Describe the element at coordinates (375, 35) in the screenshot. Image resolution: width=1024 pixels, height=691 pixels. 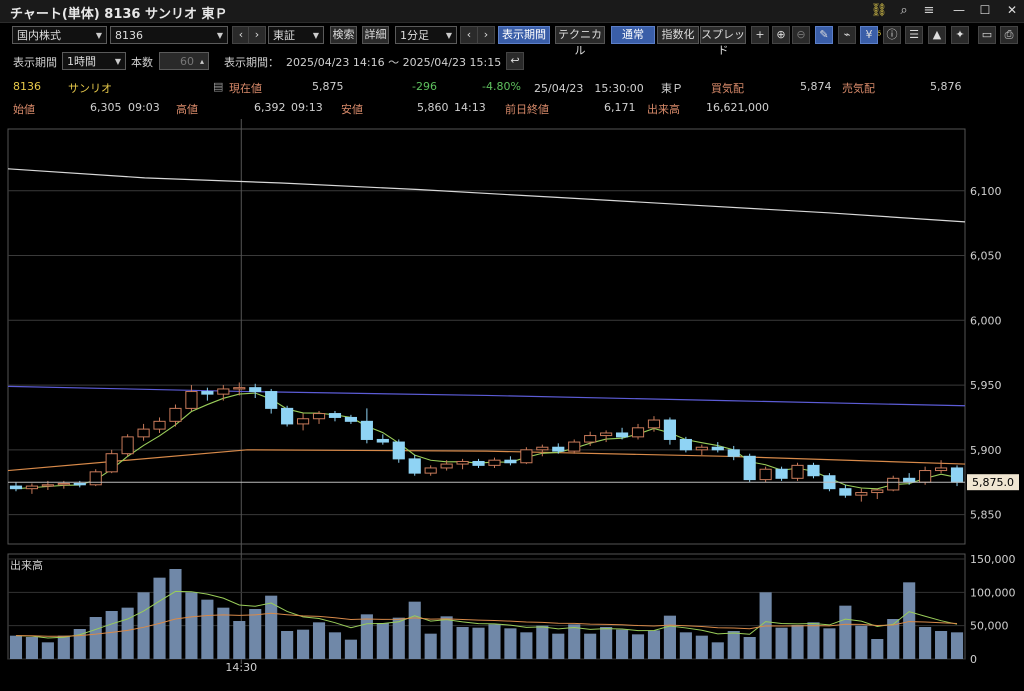
I see `detail-button: 詳細` at that location.